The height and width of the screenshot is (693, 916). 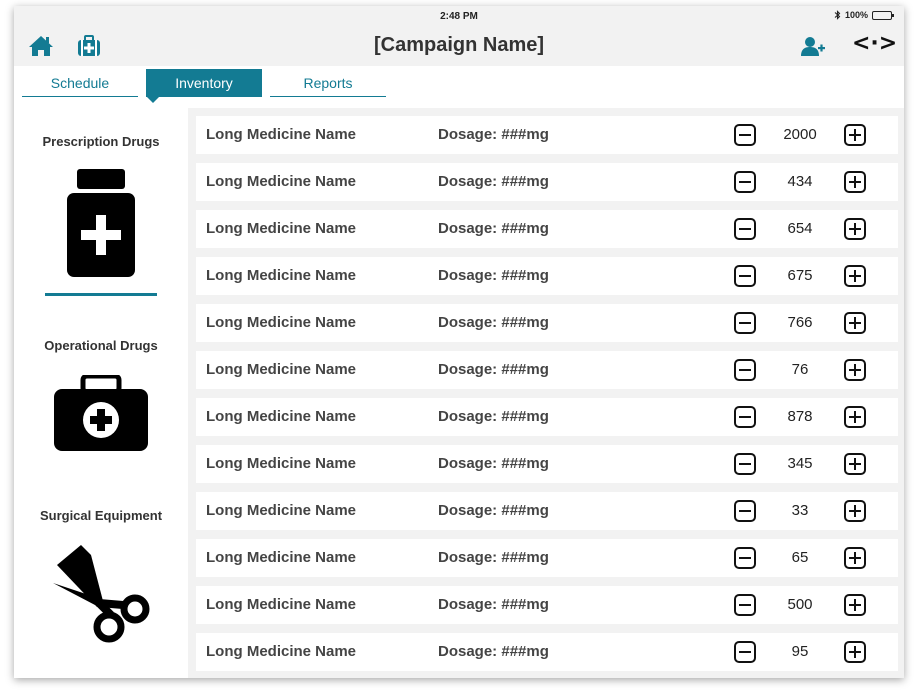 I want to click on quantity-value: 33, so click(x=800, y=510).